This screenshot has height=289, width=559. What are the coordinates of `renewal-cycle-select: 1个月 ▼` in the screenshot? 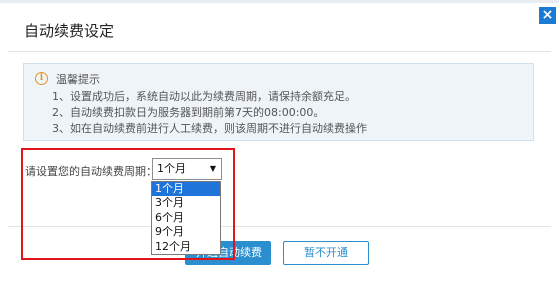 It's located at (187, 169).